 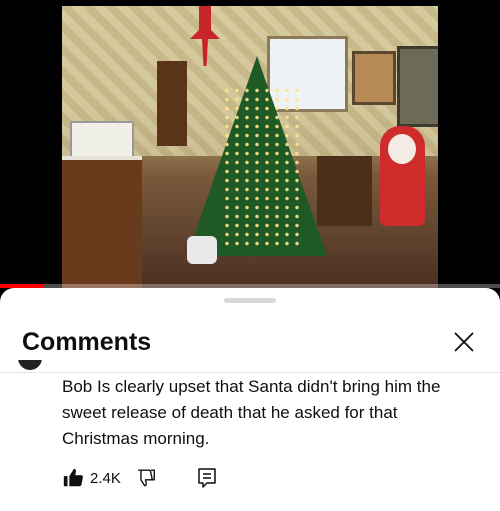 I want to click on video-scene-shelf, so click(x=172, y=103).